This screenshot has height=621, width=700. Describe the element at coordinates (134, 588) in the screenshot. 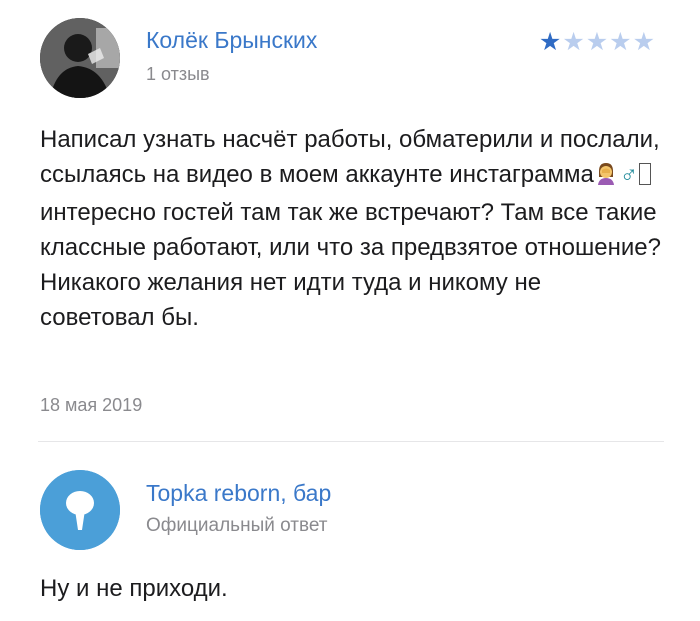

I see `reply-text: Ну и не приходи.` at that location.